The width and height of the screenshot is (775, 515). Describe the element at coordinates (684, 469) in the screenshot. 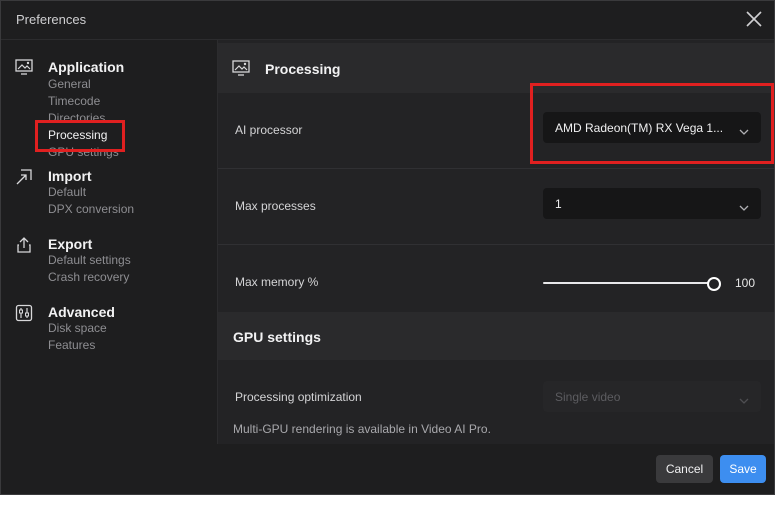

I see `cancel-button: Cancel` at that location.